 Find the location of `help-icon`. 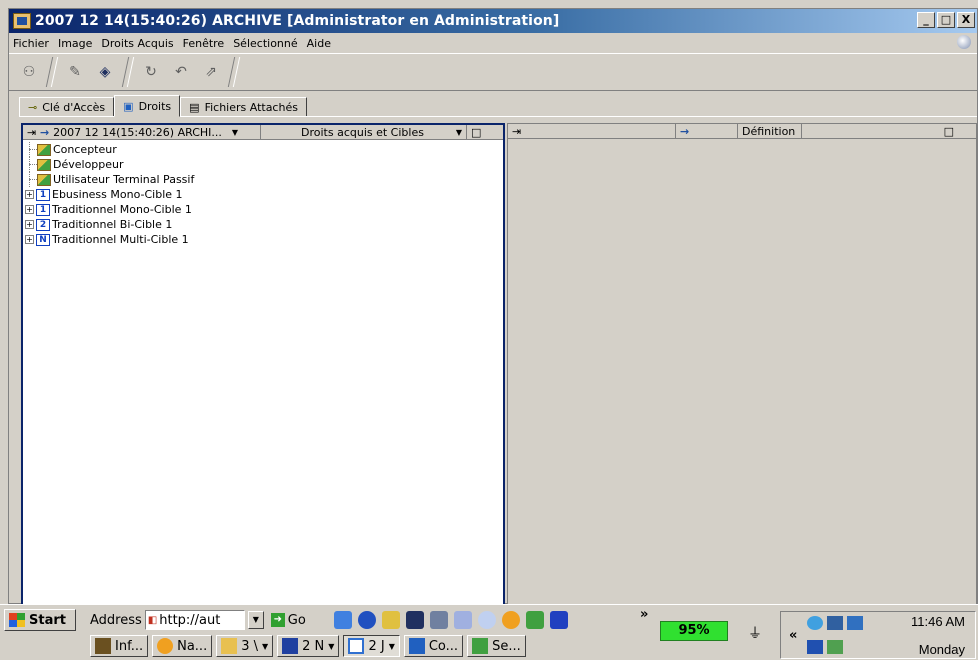

help-icon is located at coordinates (559, 620).